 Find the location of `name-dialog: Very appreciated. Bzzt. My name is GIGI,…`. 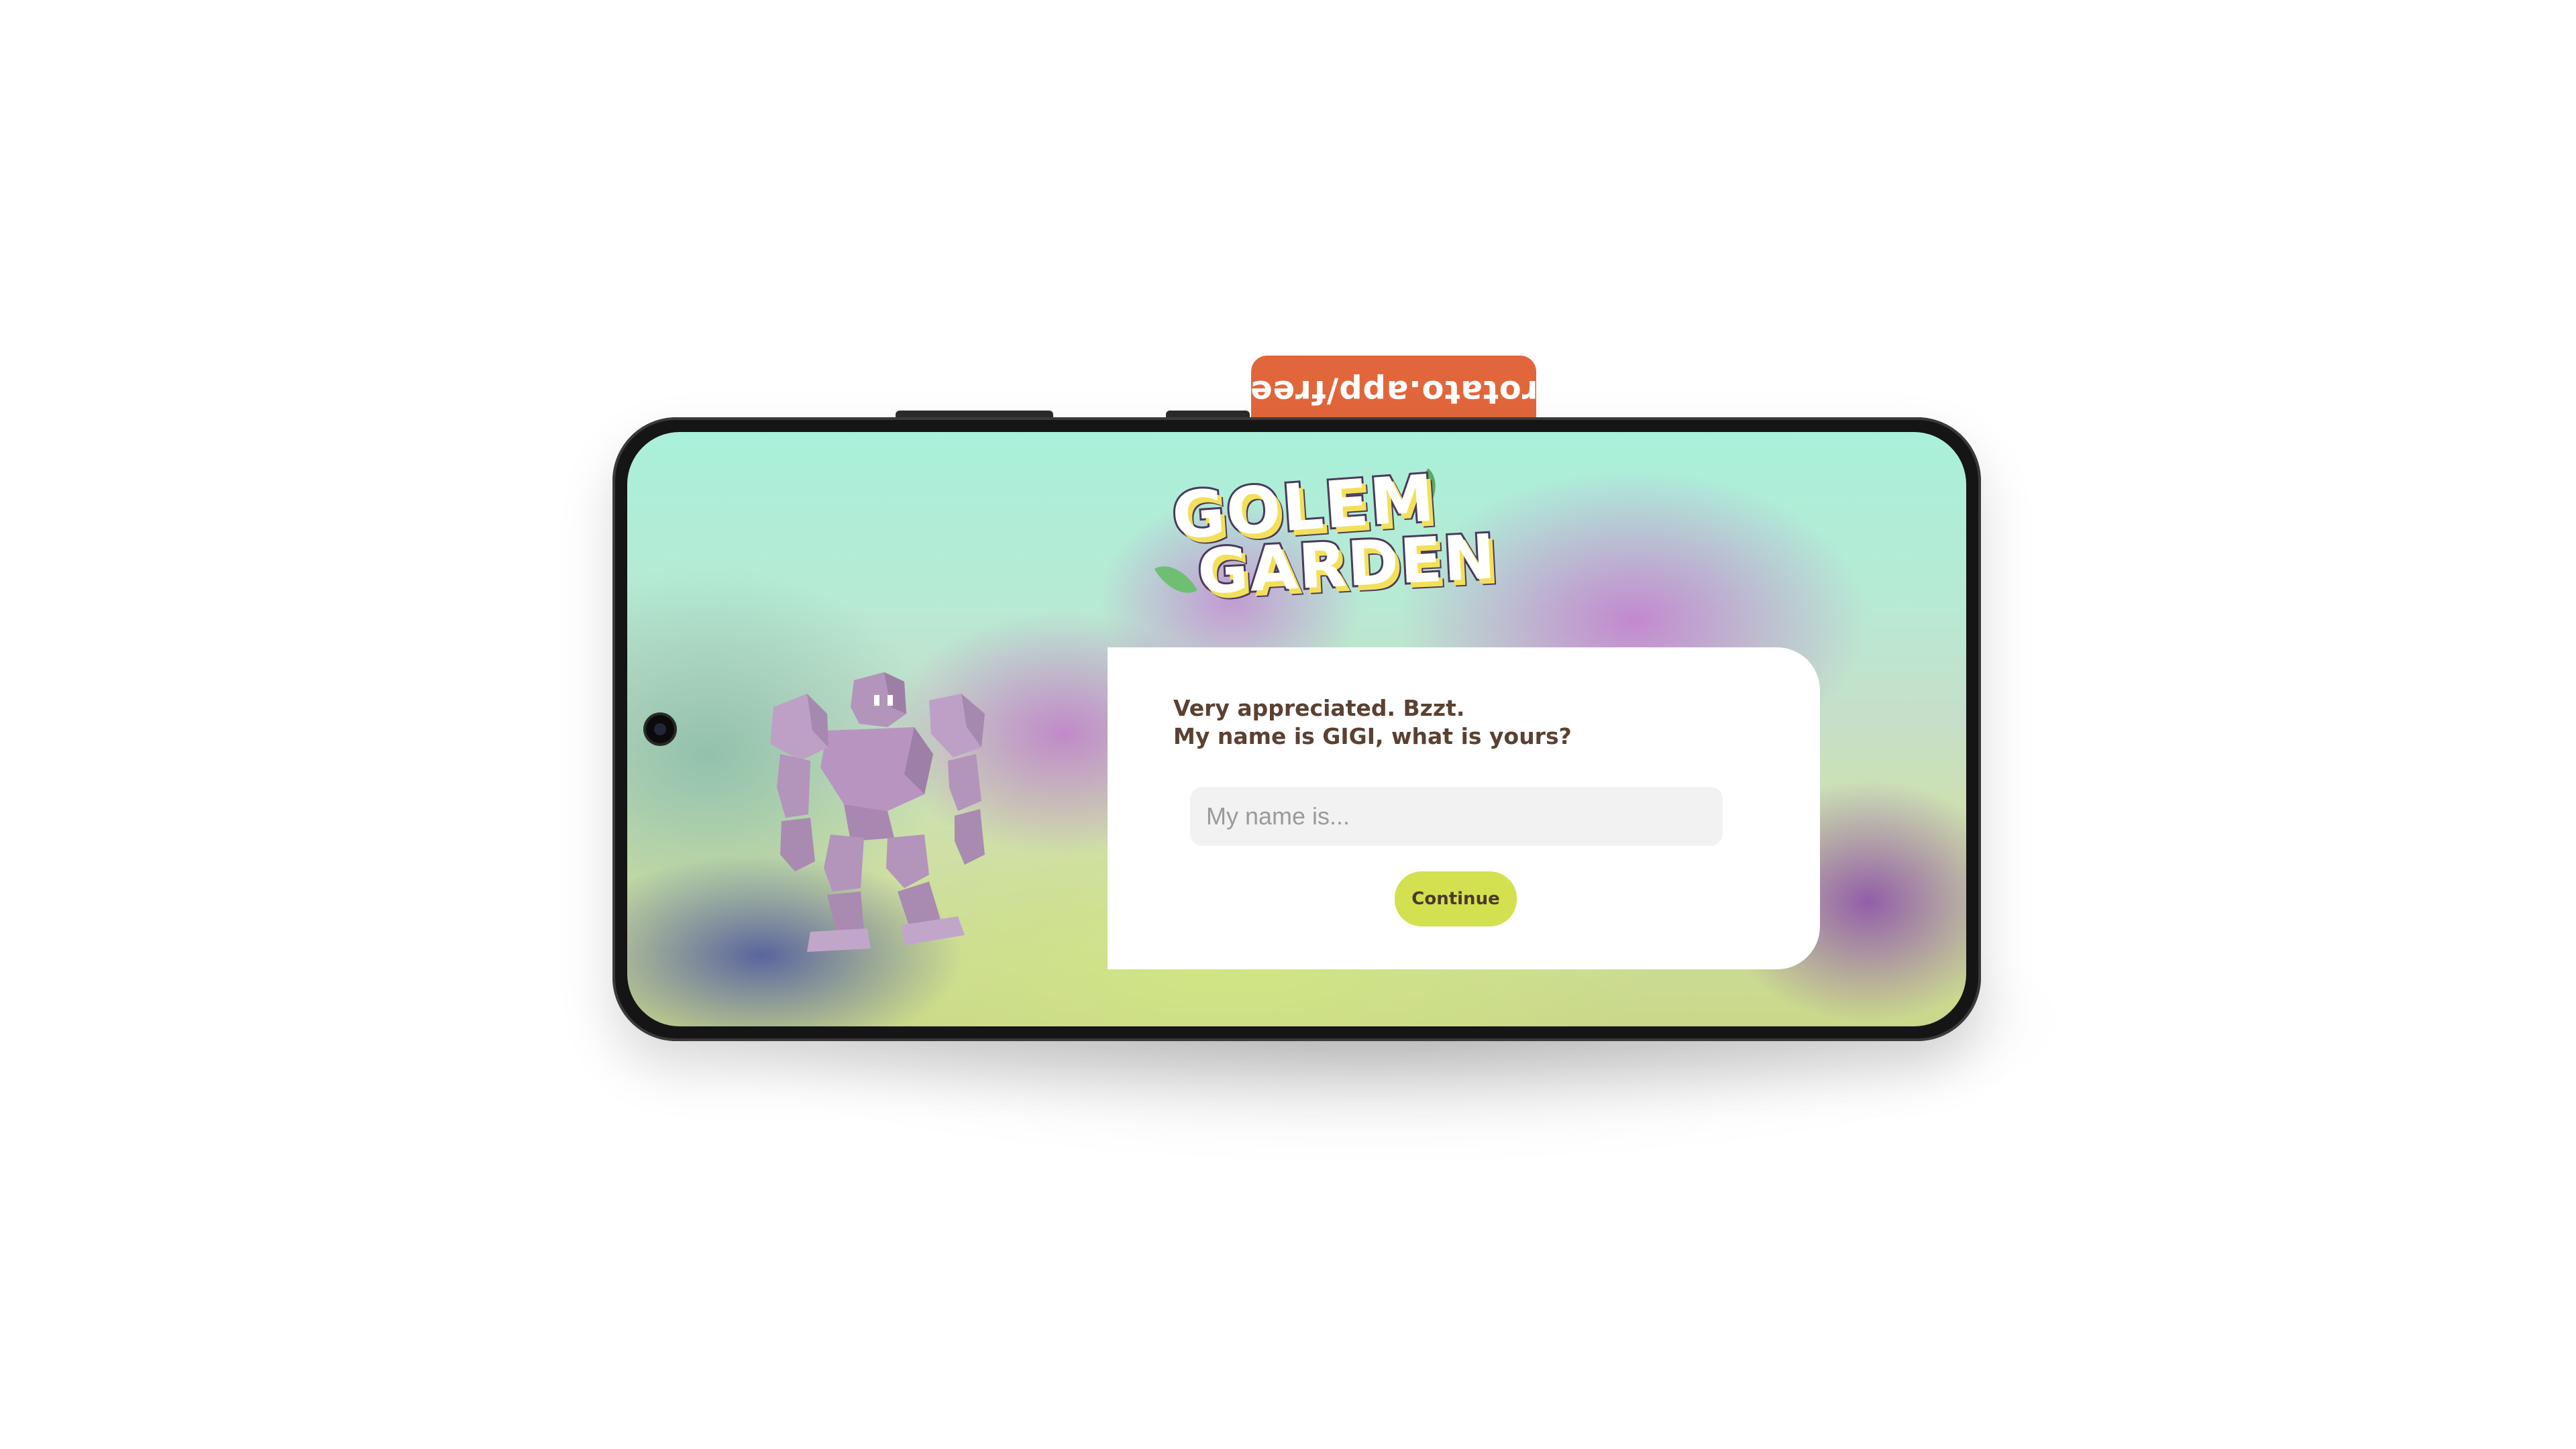

name-dialog: Very appreciated. Bzzt. My name is GIGI,… is located at coordinates (1464, 808).